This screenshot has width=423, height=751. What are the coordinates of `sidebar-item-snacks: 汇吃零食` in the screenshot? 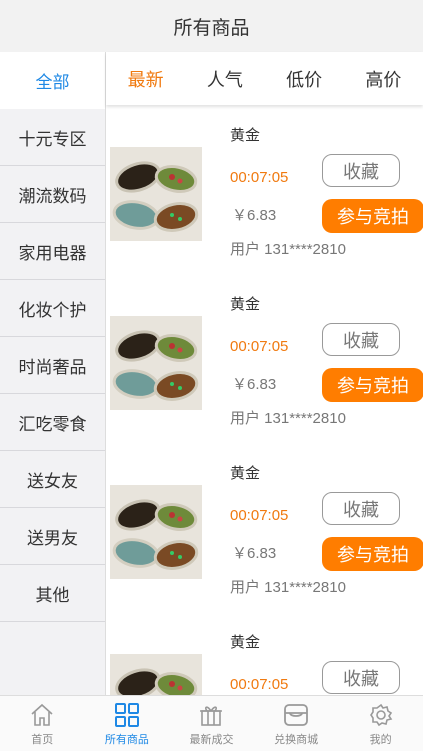 It's located at (52, 422).